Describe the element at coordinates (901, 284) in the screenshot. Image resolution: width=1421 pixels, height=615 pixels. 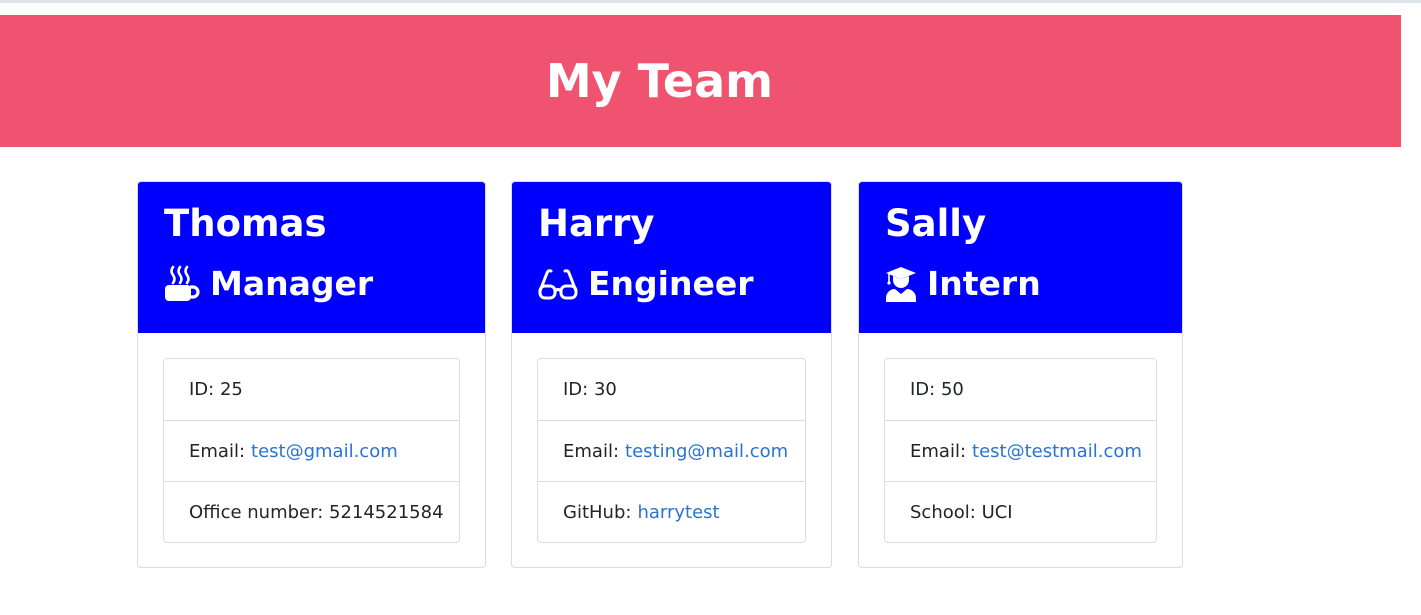
I see `user-graduate-icon` at that location.